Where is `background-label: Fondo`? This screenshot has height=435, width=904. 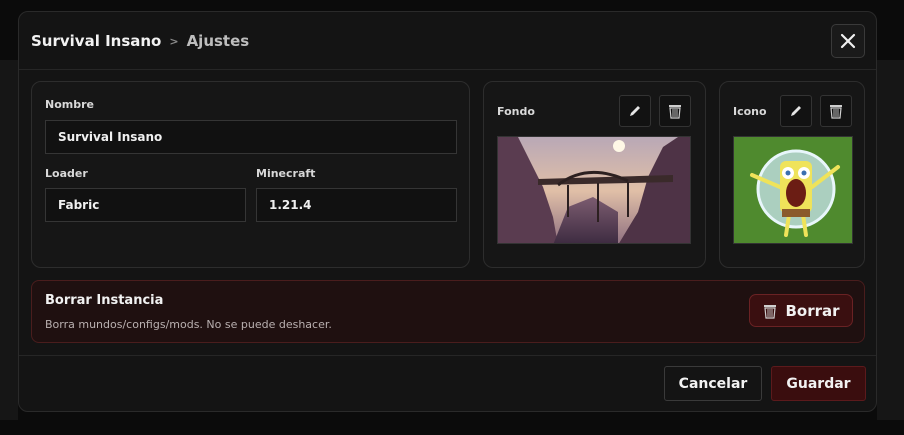
background-label: Fondo is located at coordinates (516, 111).